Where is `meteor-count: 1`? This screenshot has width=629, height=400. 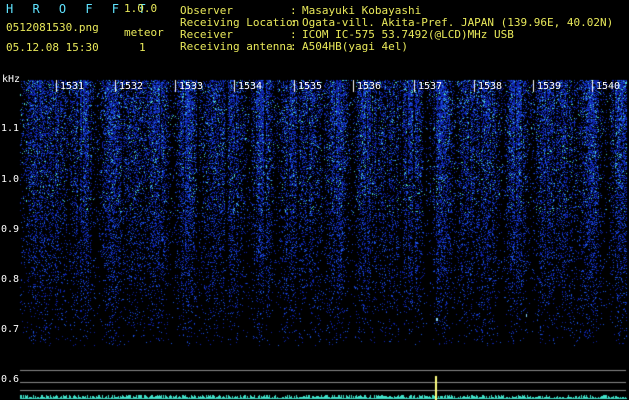 meteor-count: 1 is located at coordinates (142, 47).